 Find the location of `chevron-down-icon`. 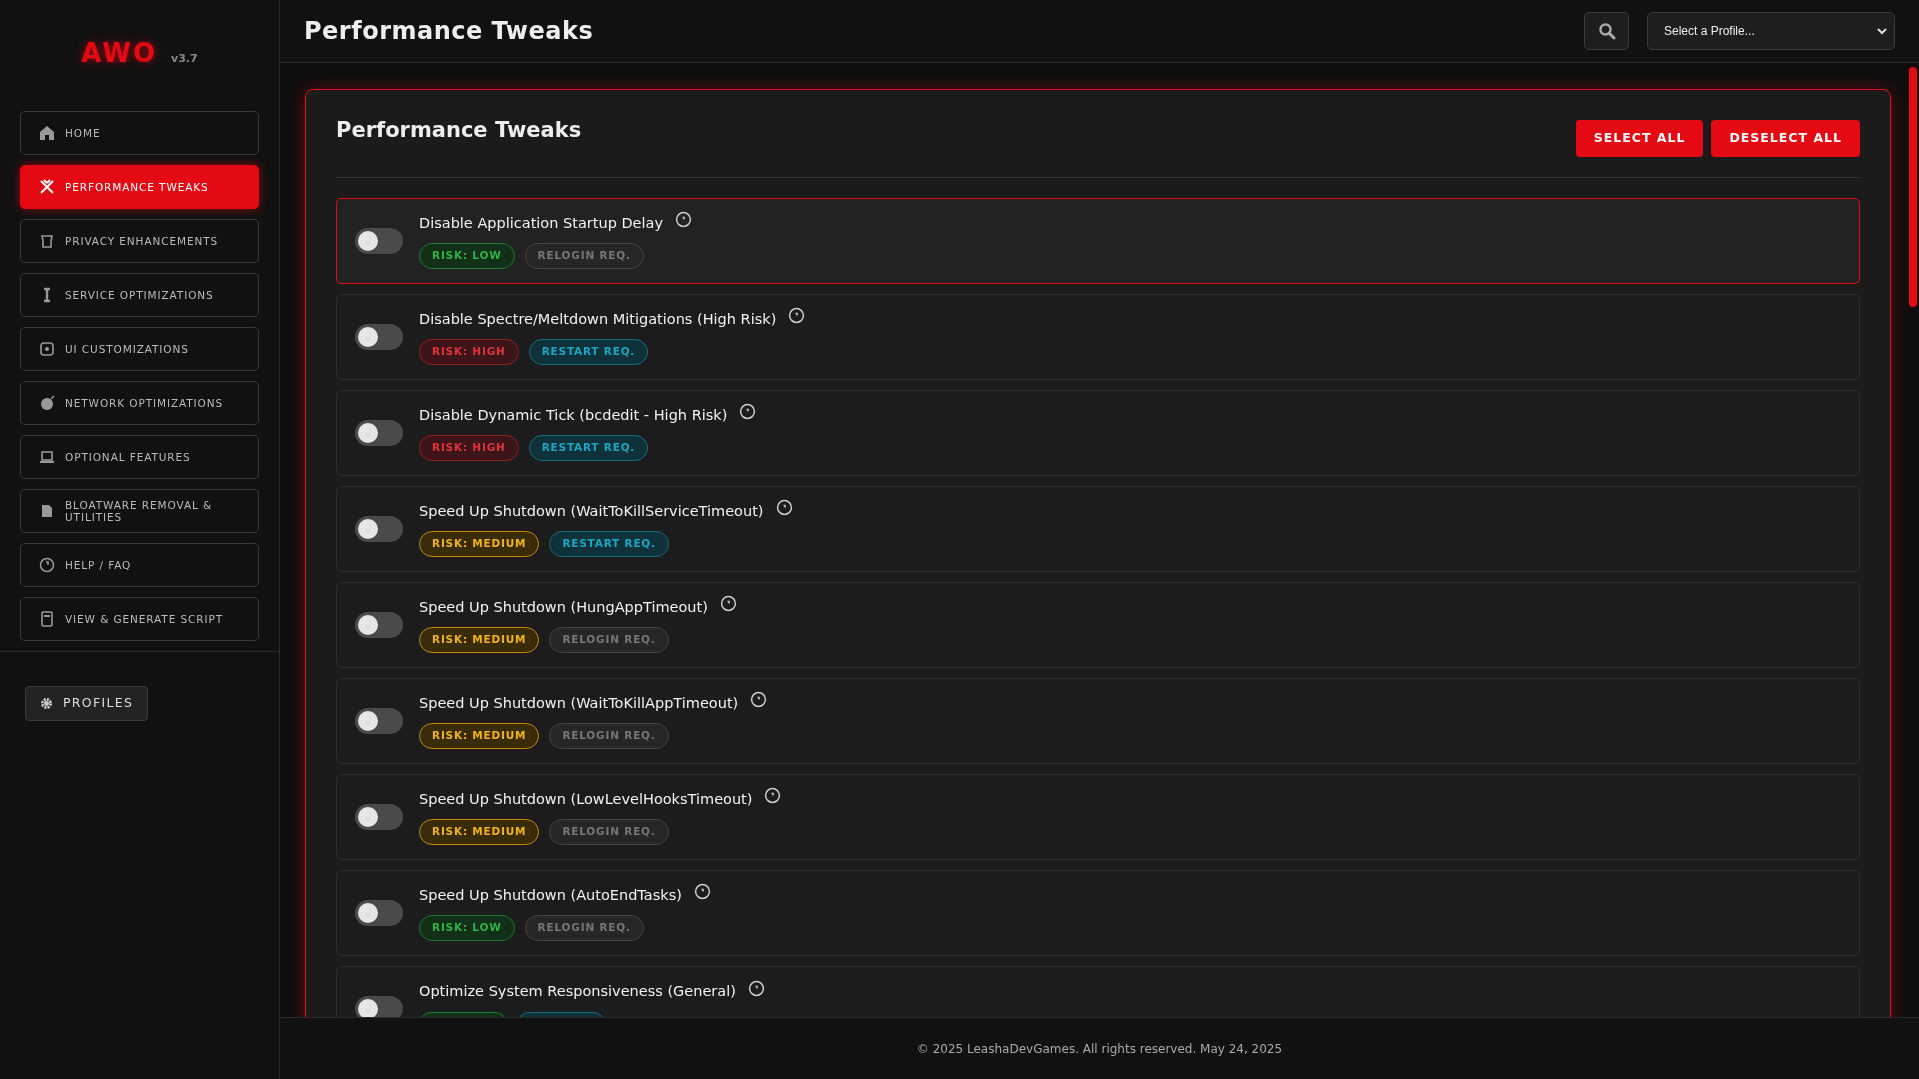

chevron-down-icon is located at coordinates (1882, 31).